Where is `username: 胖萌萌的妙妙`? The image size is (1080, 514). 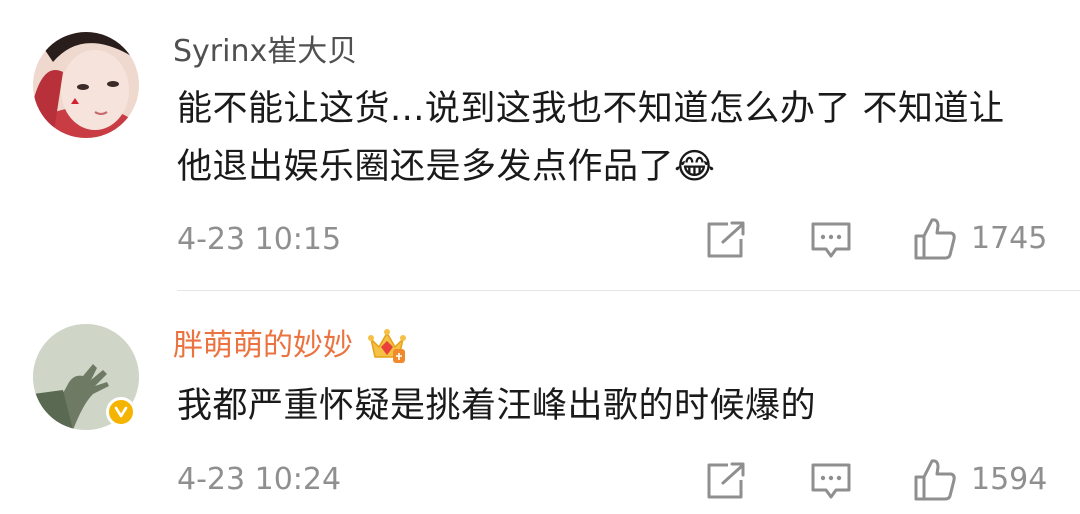
username: 胖萌萌的妙妙 is located at coordinates (263, 346).